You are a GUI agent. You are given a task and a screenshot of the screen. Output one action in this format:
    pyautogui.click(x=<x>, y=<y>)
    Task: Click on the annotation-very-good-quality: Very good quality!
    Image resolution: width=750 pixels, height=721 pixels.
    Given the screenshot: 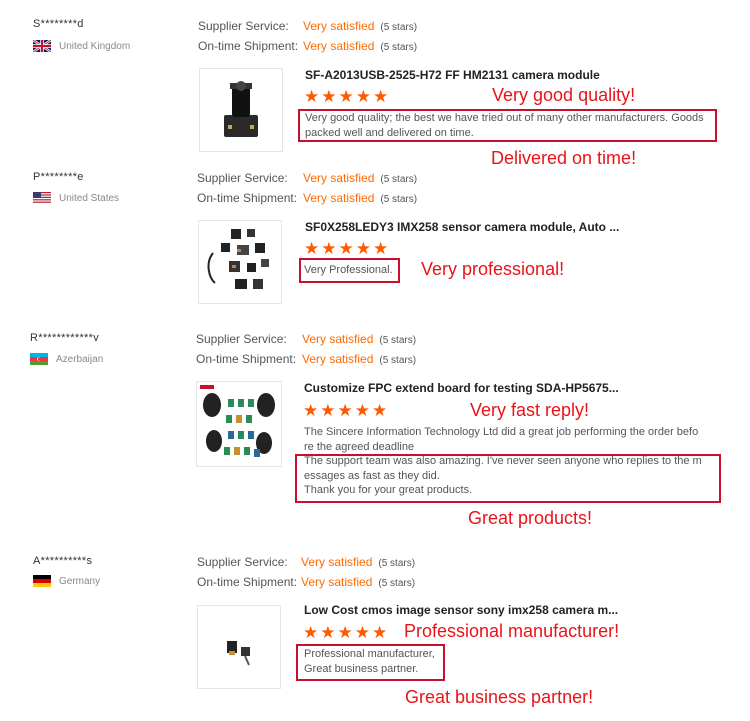 What is the action you would take?
    pyautogui.click(x=564, y=95)
    